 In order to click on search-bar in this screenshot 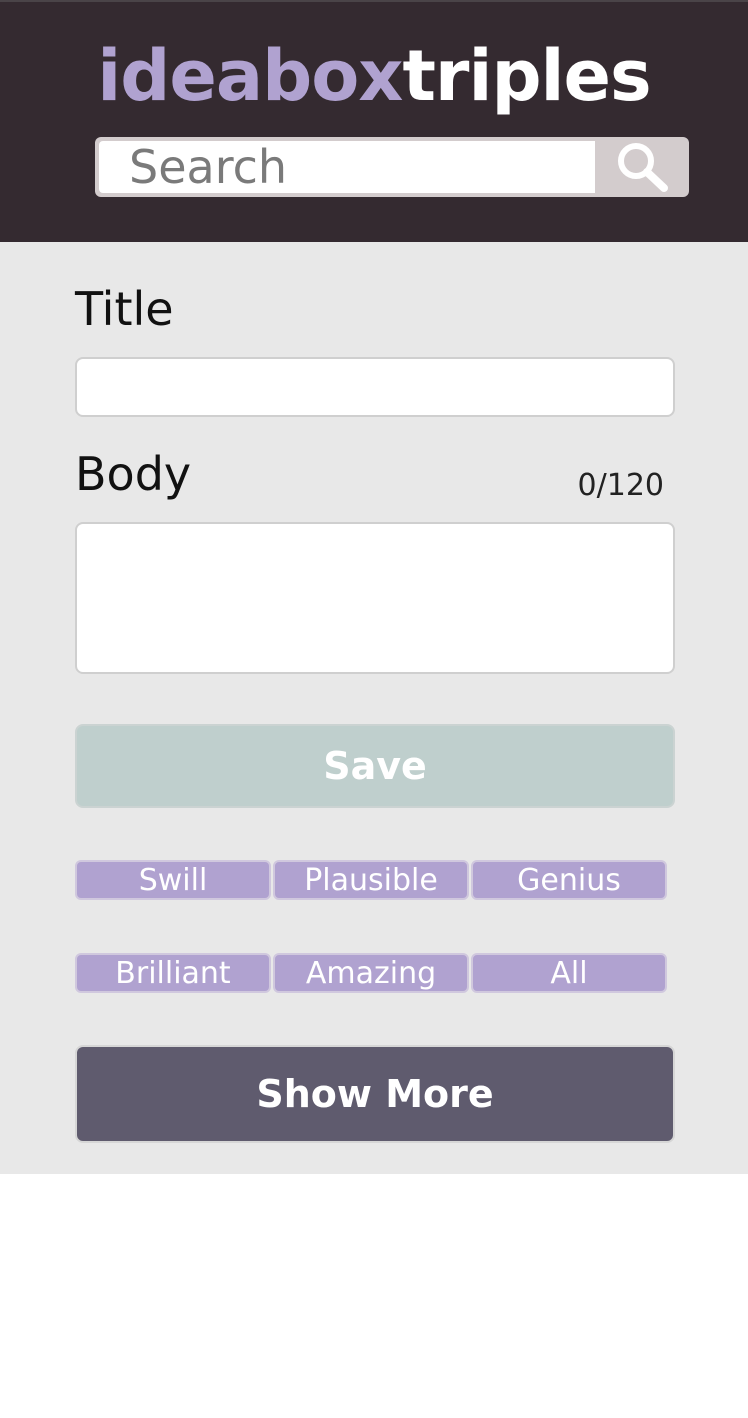, I will do `click(392, 167)`.